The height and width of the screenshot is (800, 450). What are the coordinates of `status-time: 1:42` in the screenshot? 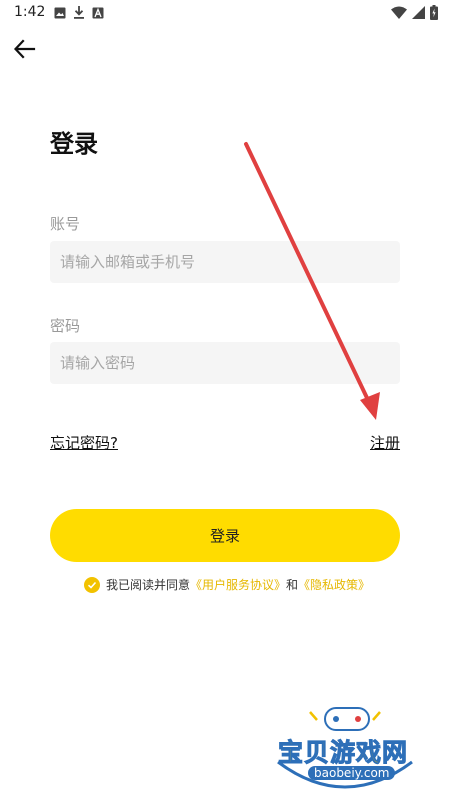 It's located at (30, 12).